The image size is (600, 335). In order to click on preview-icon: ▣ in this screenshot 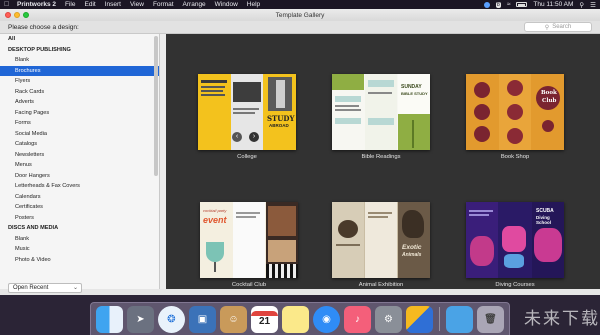, I will do `click(202, 319)`.